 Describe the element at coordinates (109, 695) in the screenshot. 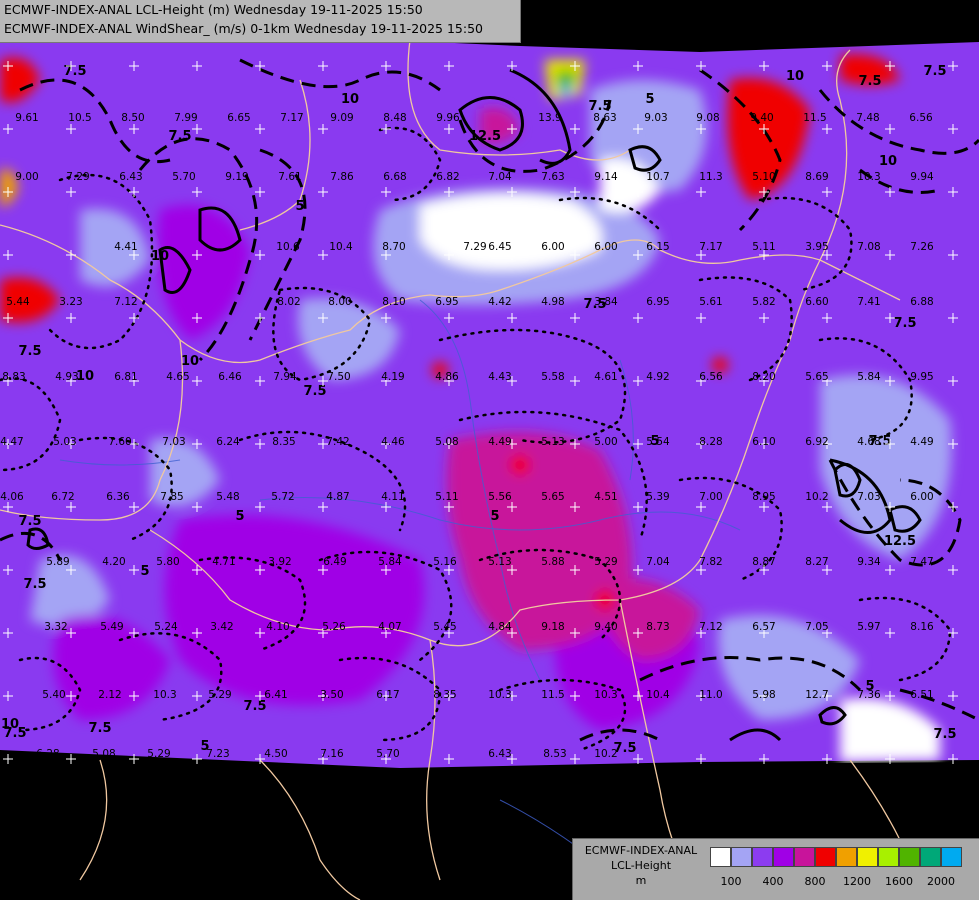

I see `station-value: 2.12` at that location.